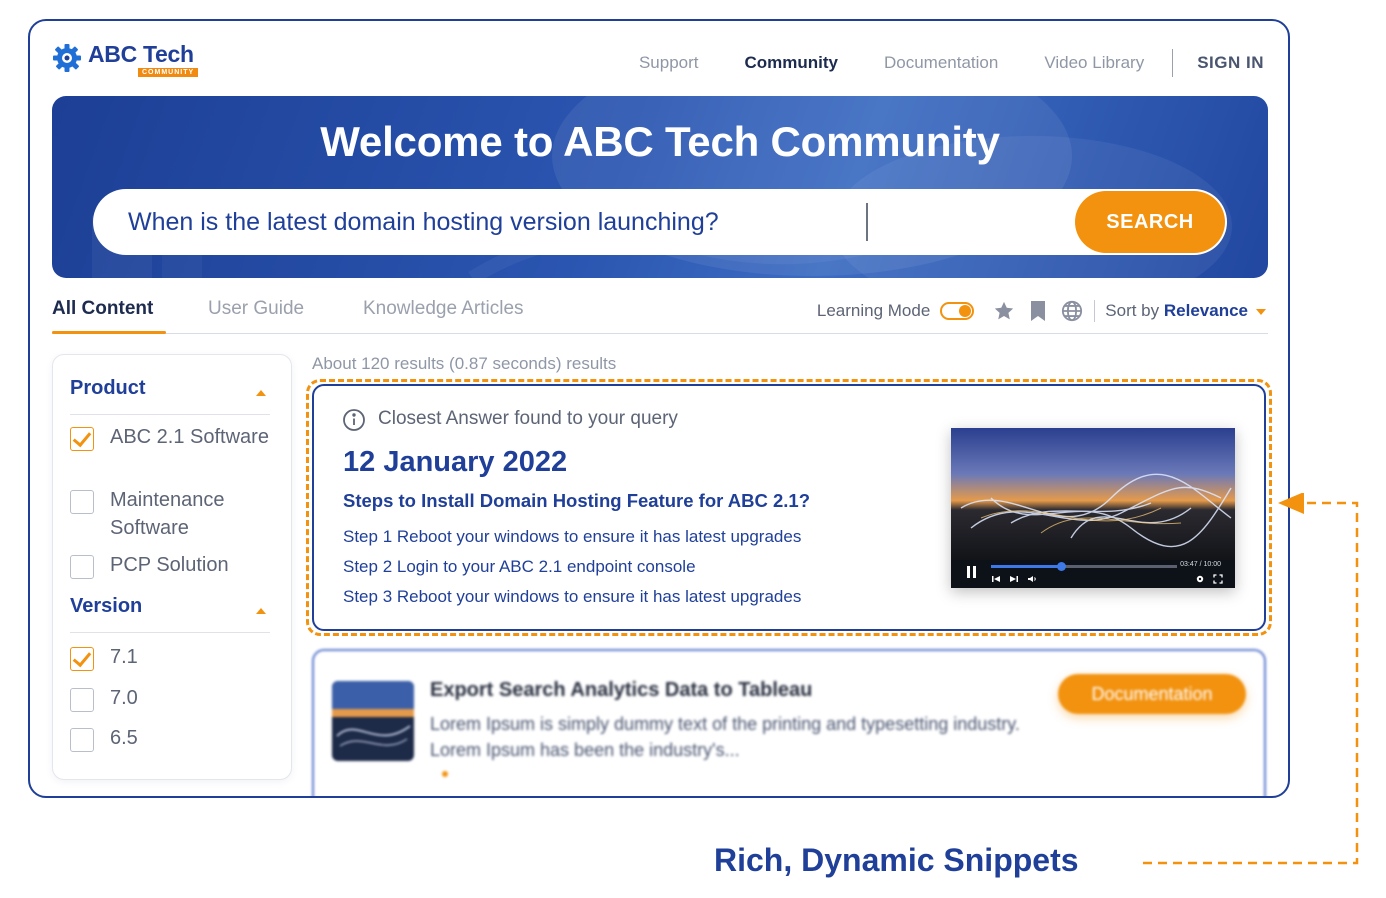  I want to click on sort-value: Relevance, so click(1205, 310).